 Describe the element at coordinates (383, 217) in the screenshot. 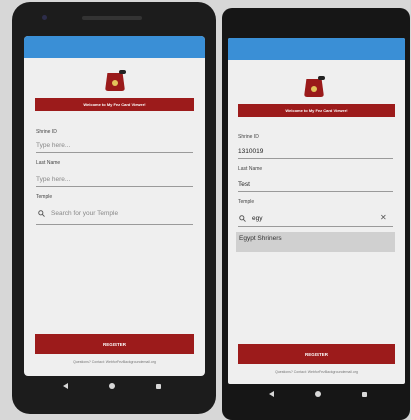

I see `close-icon: ✕` at that location.